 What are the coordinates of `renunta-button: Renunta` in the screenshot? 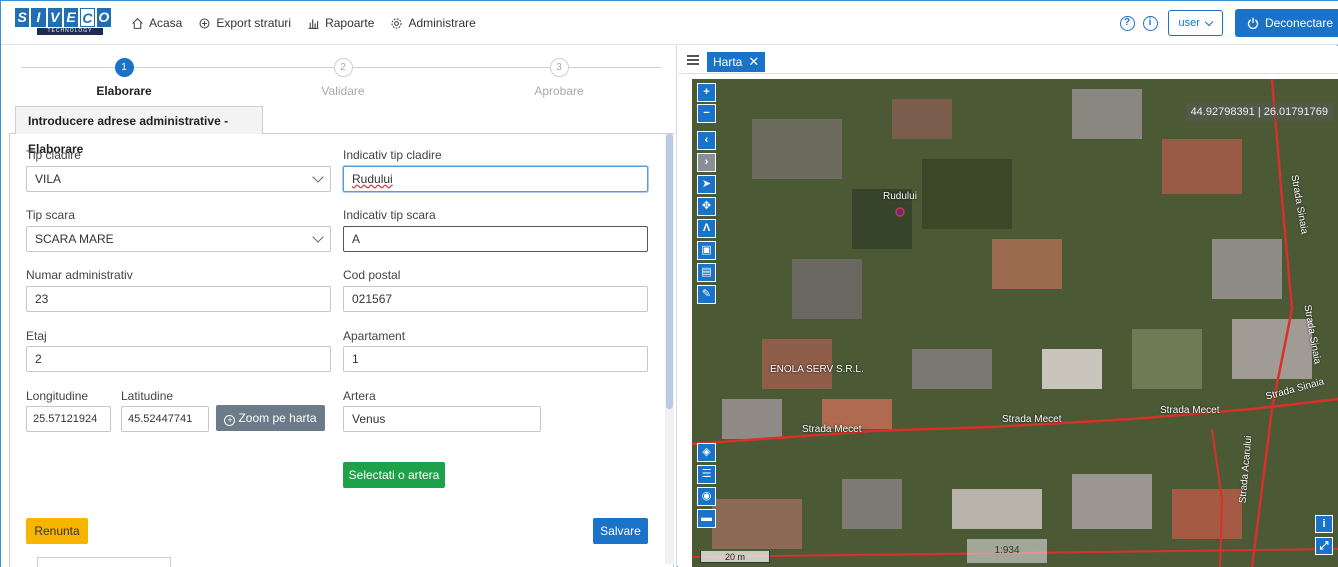 It's located at (57, 531).